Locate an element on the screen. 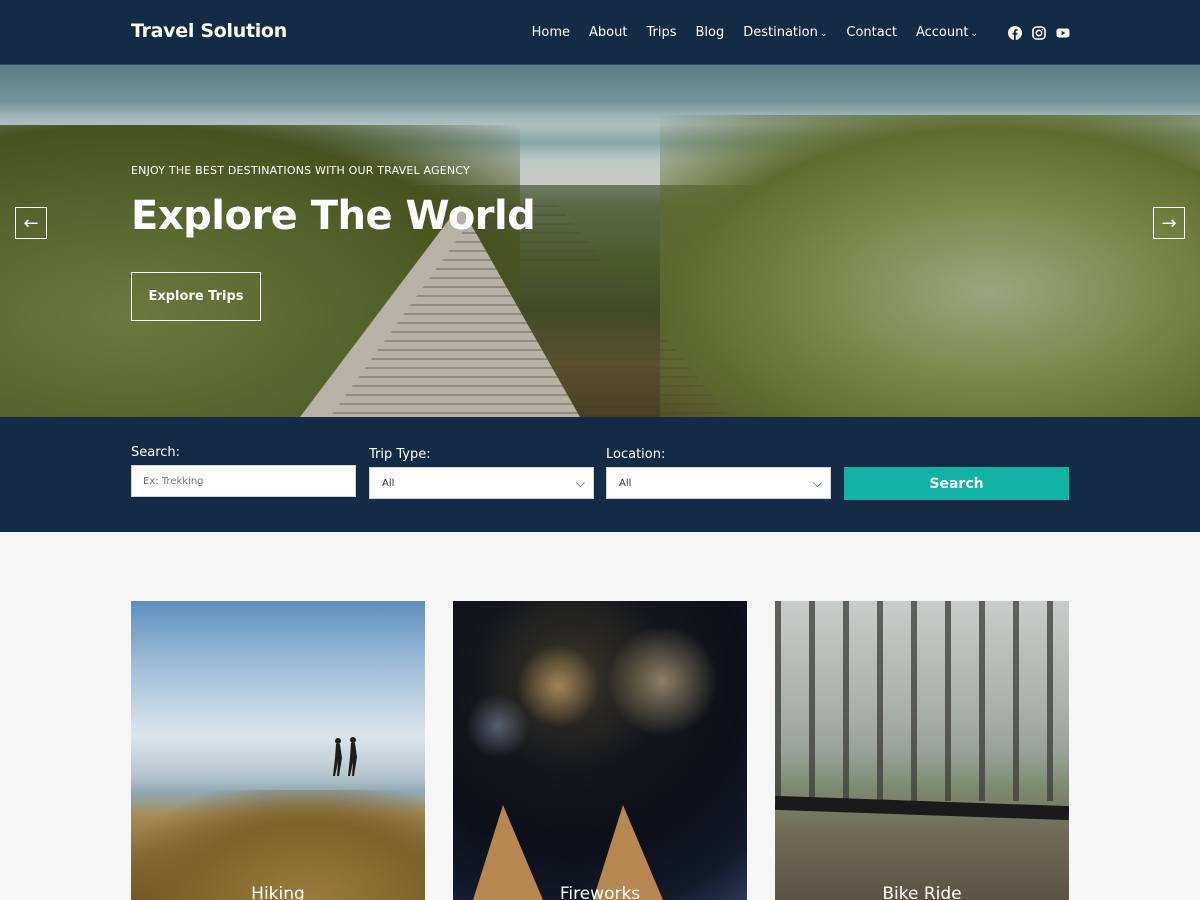  nav-contact: Contact is located at coordinates (871, 32).